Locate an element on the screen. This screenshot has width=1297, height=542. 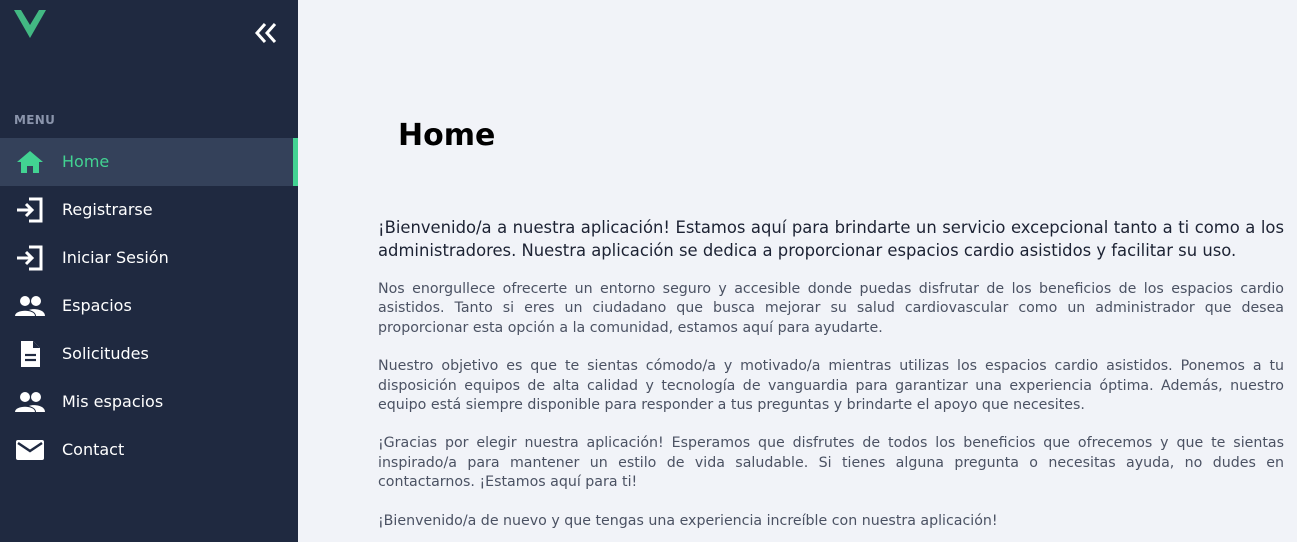
sidebar-item-mis-espacios: Mis espacios is located at coordinates (149, 402).